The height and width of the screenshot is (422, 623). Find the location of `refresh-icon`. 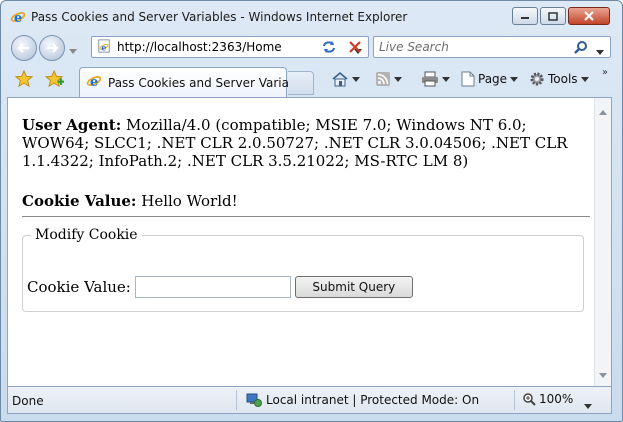

refresh-icon is located at coordinates (329, 47).